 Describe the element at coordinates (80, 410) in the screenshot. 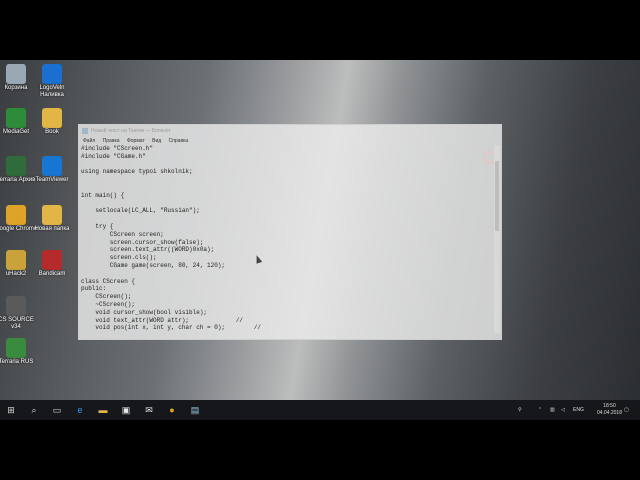

I see `edge-icon: e` at that location.